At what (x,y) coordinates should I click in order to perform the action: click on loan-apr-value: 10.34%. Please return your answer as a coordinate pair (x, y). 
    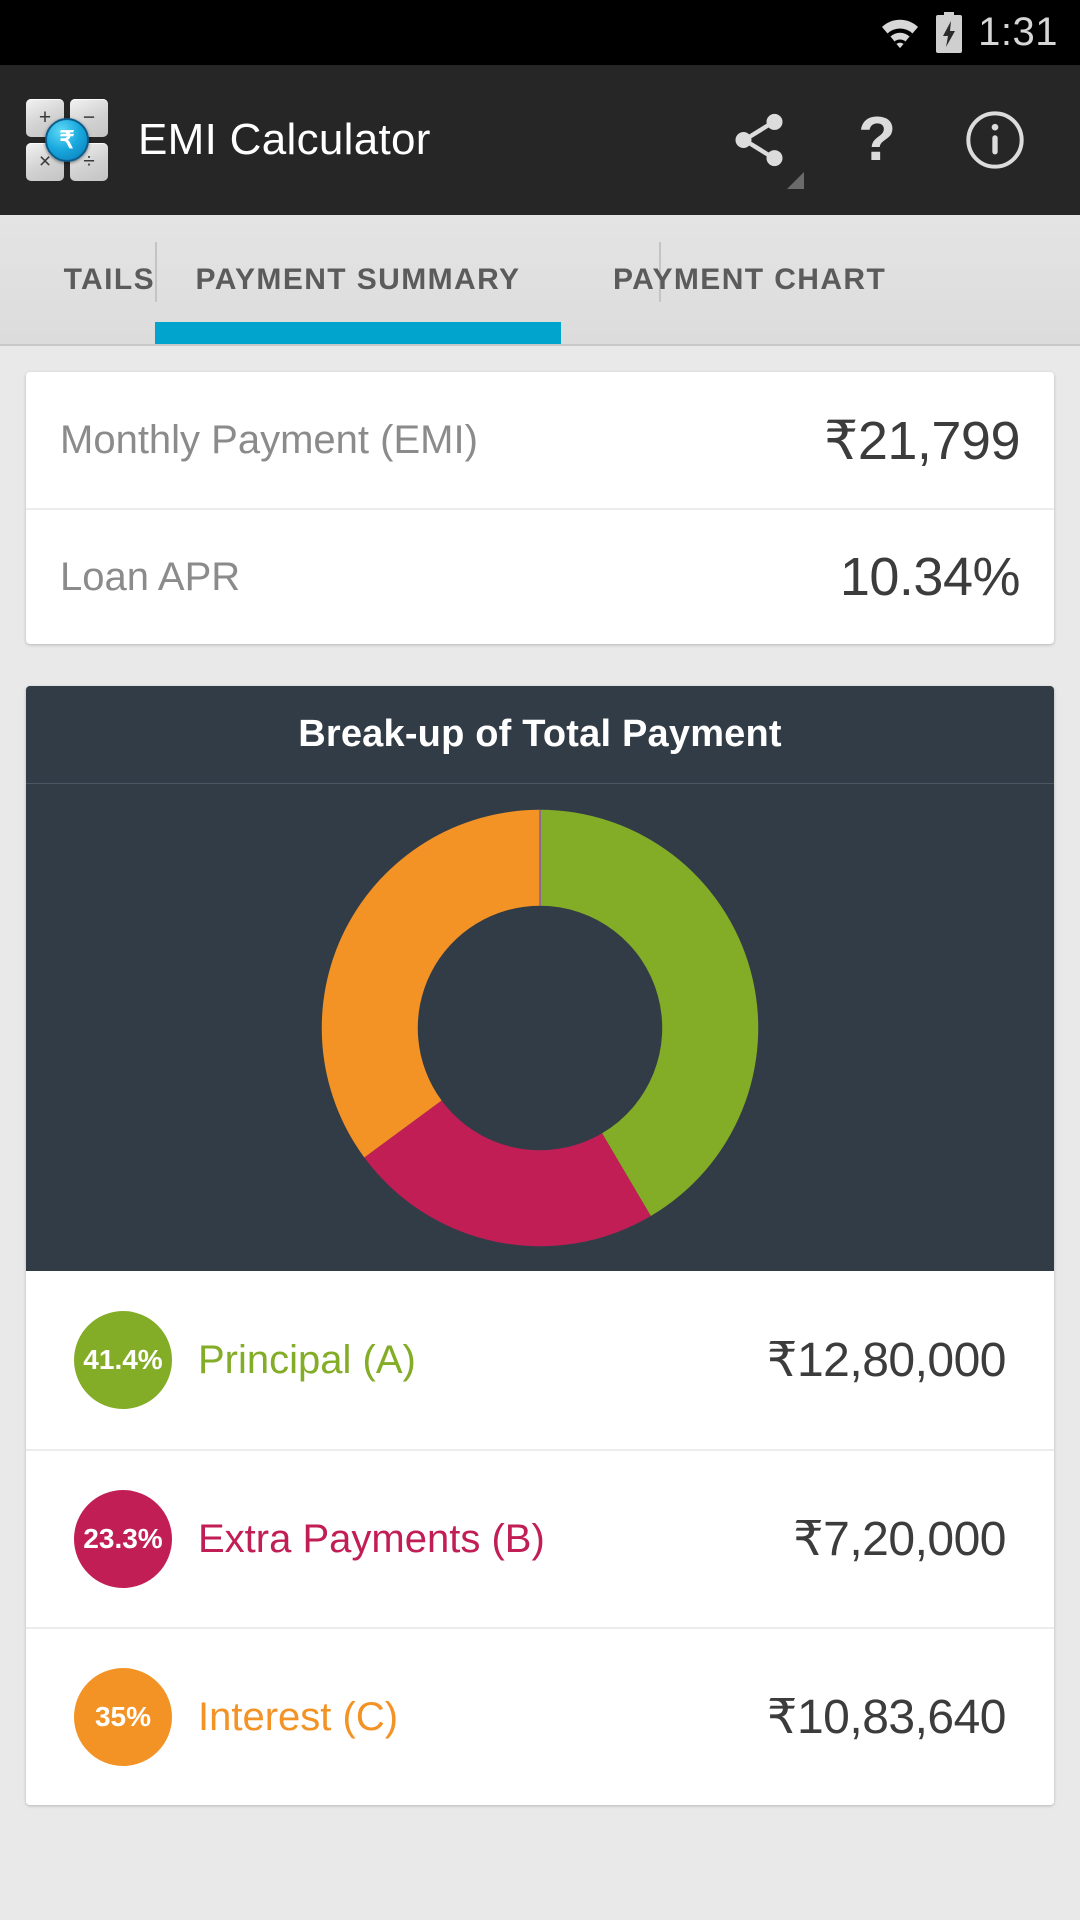
    Looking at the image, I should click on (930, 577).